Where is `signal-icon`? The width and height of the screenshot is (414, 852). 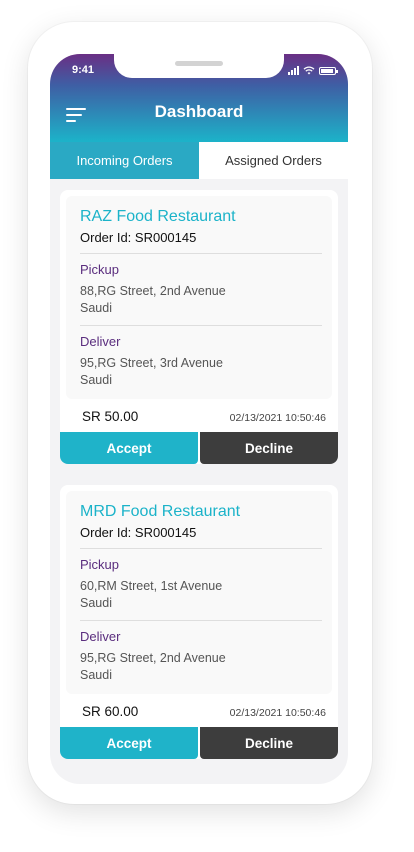
signal-icon is located at coordinates (293, 70).